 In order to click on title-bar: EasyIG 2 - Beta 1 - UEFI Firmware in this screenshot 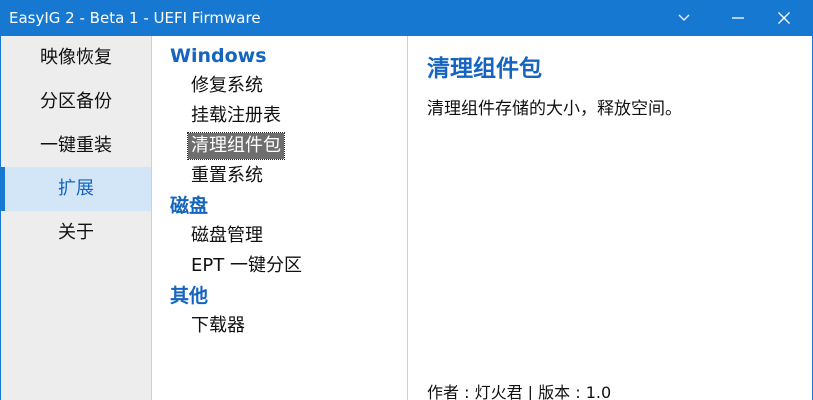, I will do `click(406, 18)`.